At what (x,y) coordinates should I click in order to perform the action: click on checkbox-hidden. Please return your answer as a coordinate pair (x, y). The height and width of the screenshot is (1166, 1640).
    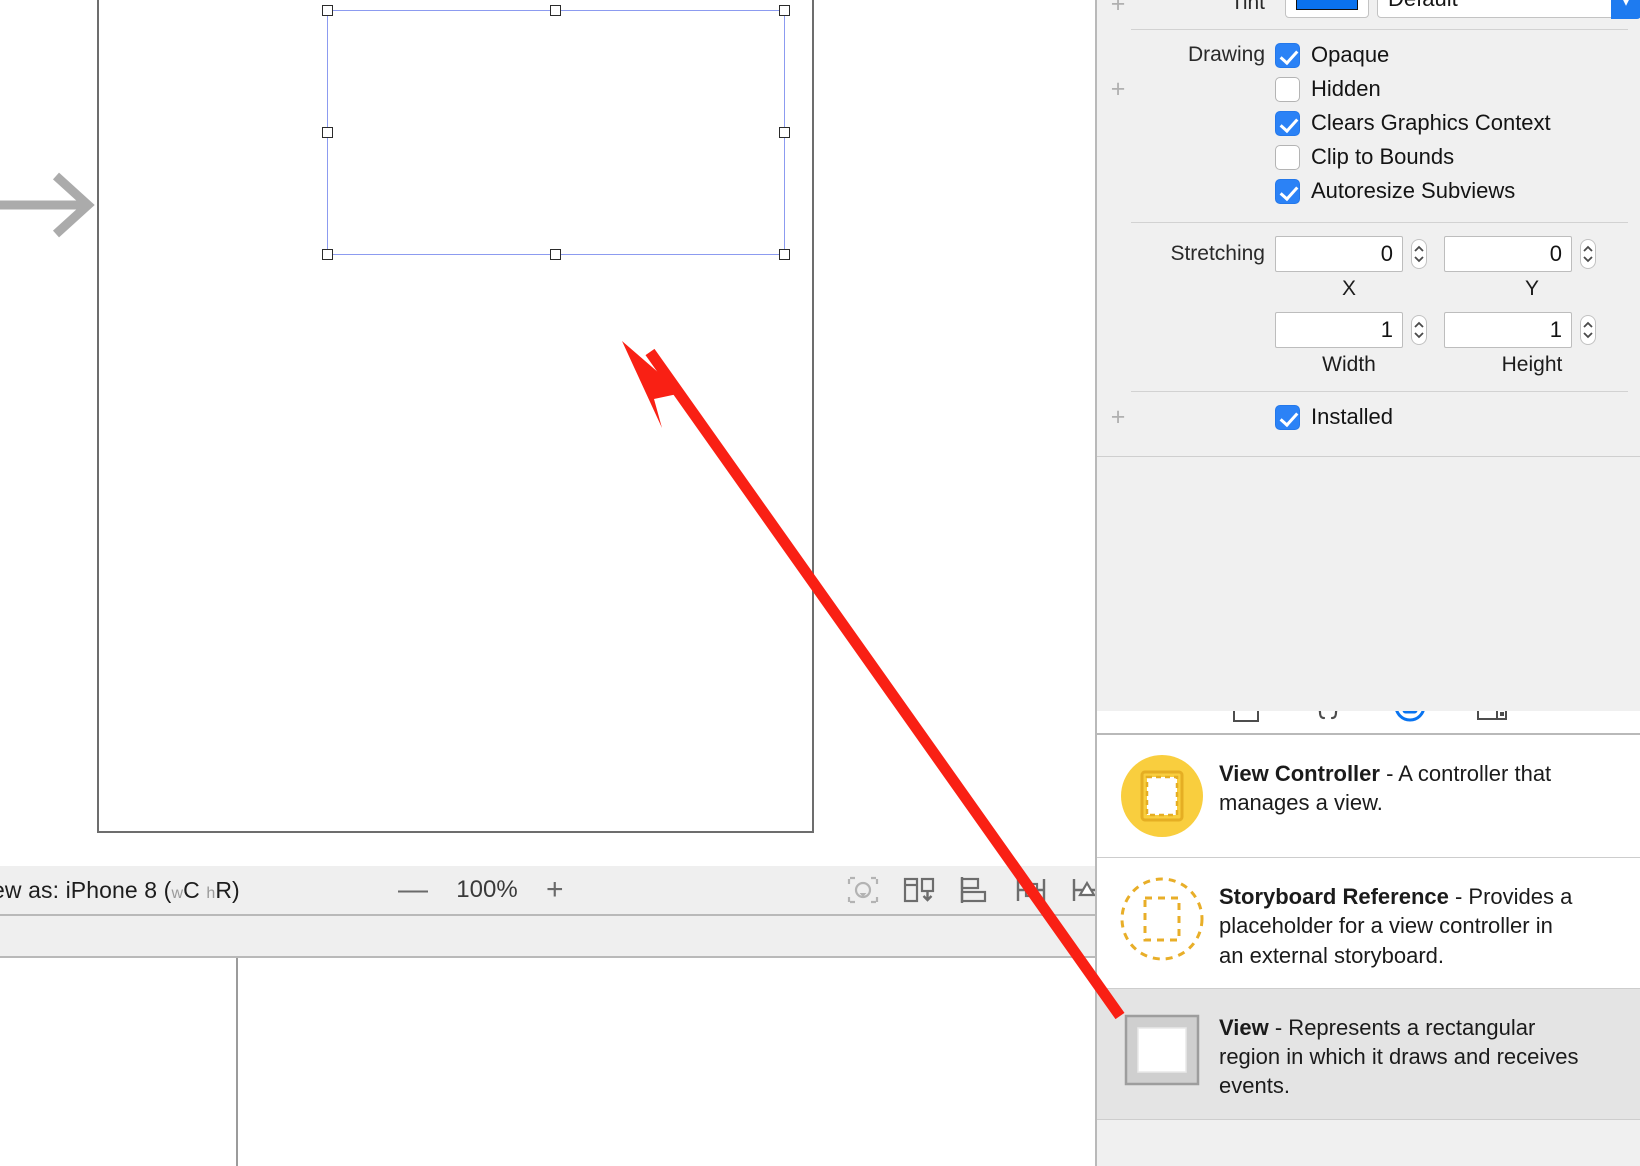
    Looking at the image, I should click on (1287, 89).